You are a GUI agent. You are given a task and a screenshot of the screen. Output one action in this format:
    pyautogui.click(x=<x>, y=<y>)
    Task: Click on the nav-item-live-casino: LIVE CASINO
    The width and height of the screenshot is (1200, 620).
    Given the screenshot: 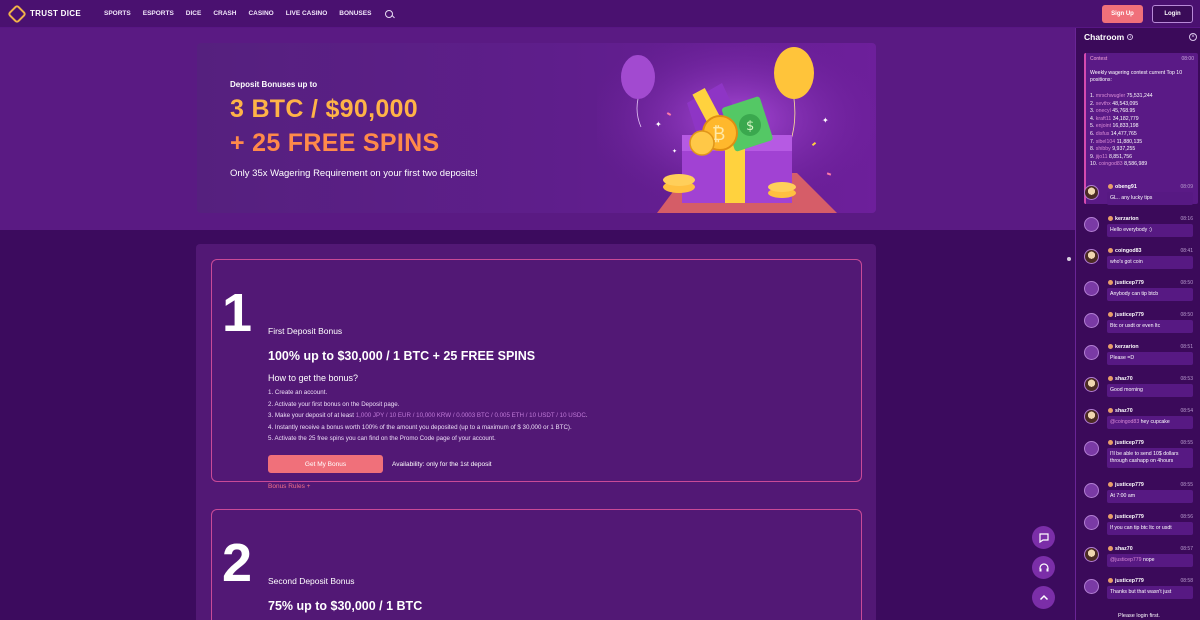 What is the action you would take?
    pyautogui.click(x=307, y=13)
    